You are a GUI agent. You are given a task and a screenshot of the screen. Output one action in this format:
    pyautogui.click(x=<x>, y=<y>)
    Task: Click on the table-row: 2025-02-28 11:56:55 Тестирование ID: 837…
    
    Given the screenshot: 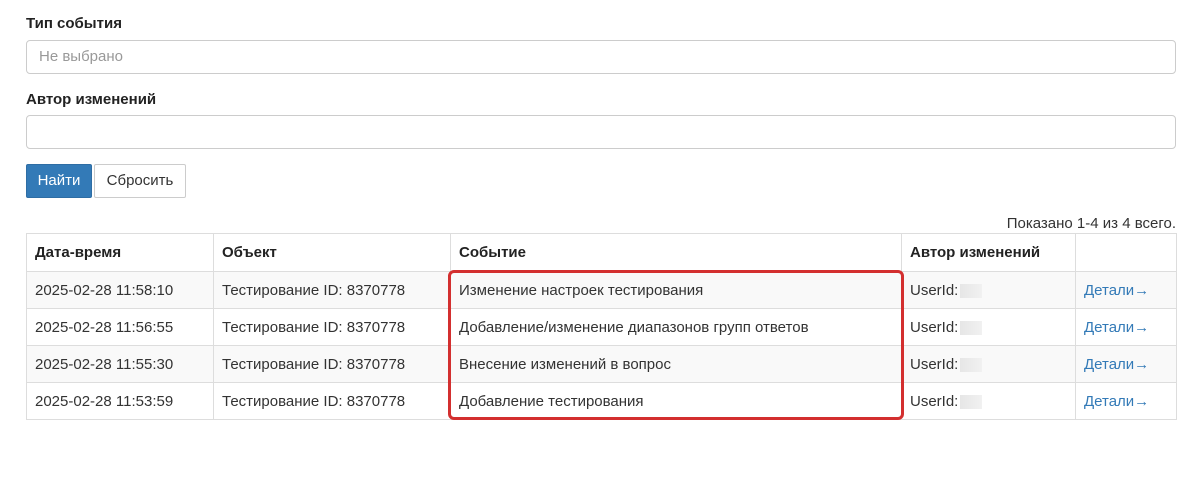 What is the action you would take?
    pyautogui.click(x=601, y=327)
    